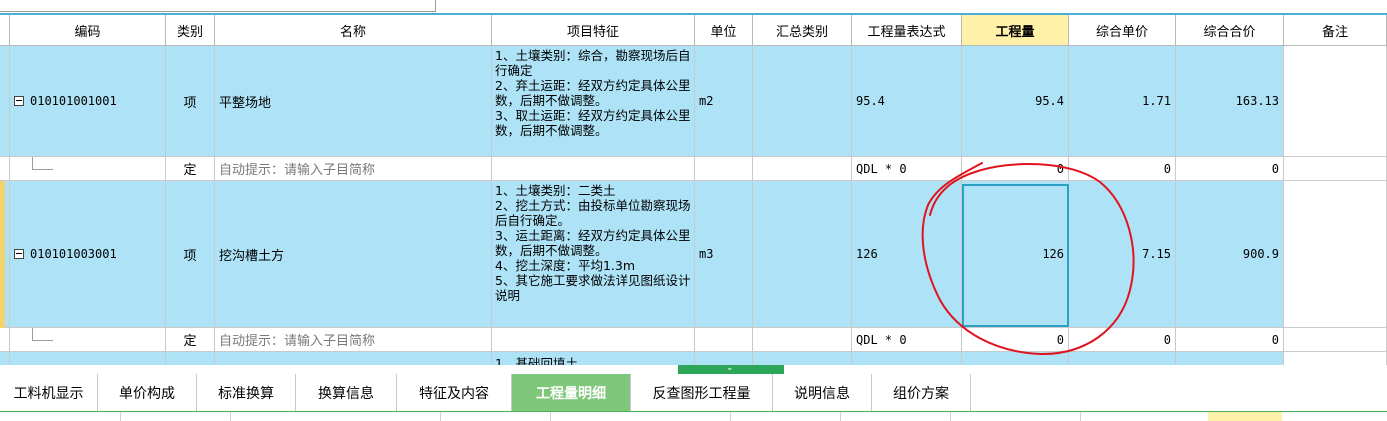 The width and height of the screenshot is (1387, 421). What do you see at coordinates (921, 392) in the screenshot?
I see `tab-pricing-scheme: 组价方案` at bounding box center [921, 392].